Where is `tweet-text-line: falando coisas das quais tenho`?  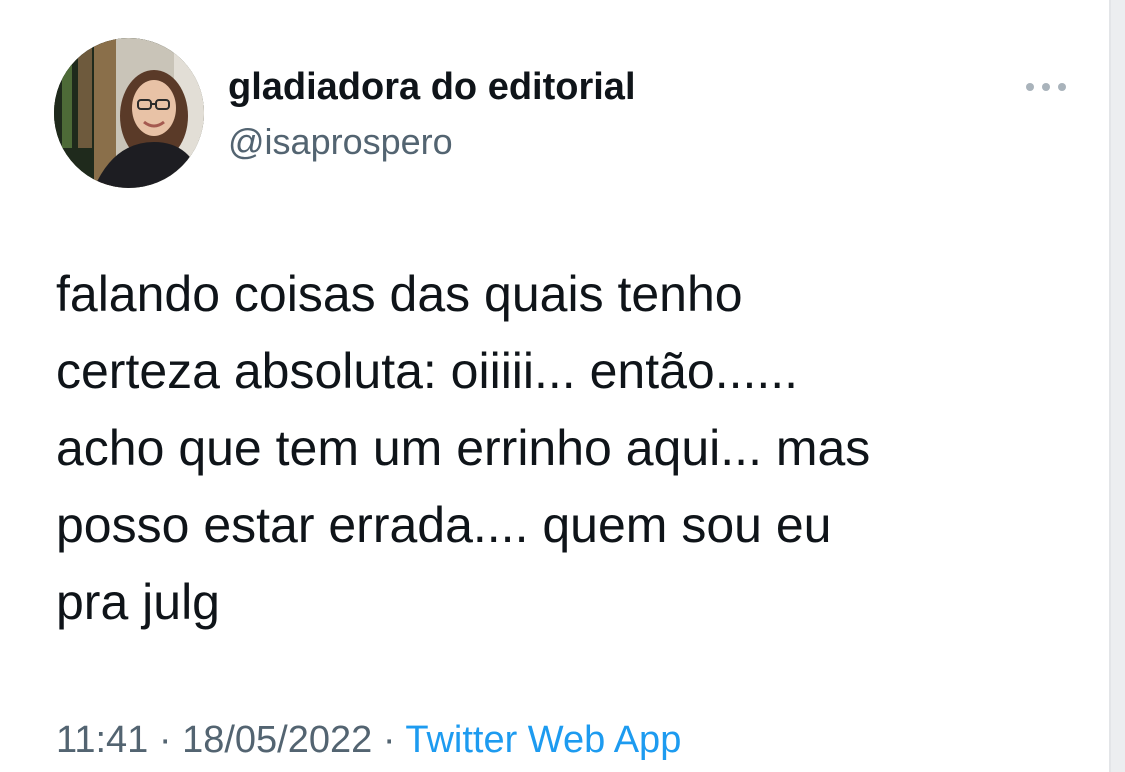 tweet-text-line: falando coisas das quais tenho is located at coordinates (399, 294).